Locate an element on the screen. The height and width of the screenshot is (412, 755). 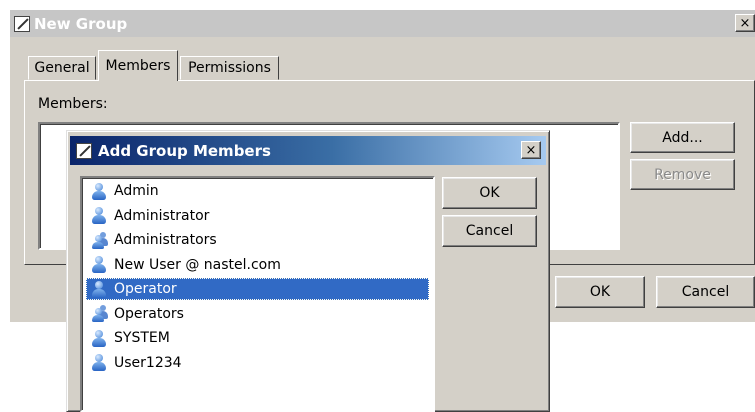
new-group-cancel-label: Cancel is located at coordinates (705, 292).